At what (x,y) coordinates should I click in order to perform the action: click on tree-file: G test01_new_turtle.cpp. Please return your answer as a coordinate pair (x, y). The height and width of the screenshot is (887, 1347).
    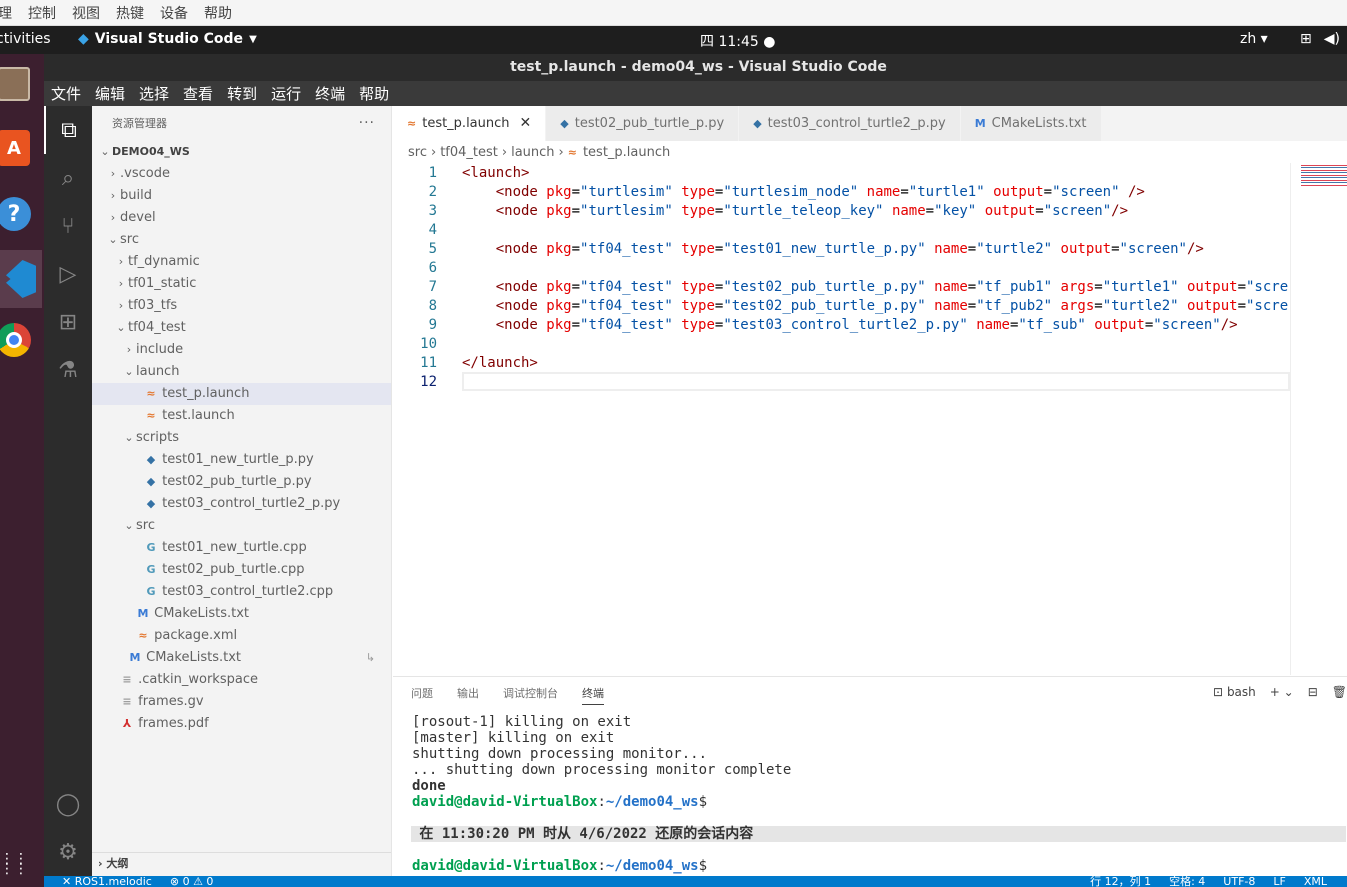
    Looking at the image, I should click on (241, 548).